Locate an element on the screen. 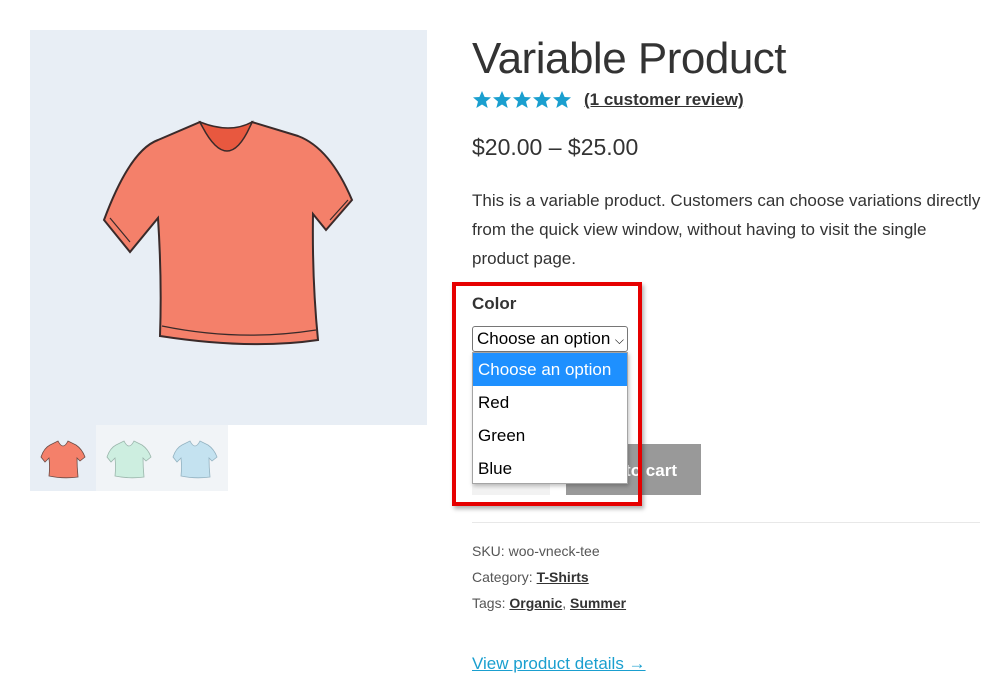  divider is located at coordinates (726, 522).